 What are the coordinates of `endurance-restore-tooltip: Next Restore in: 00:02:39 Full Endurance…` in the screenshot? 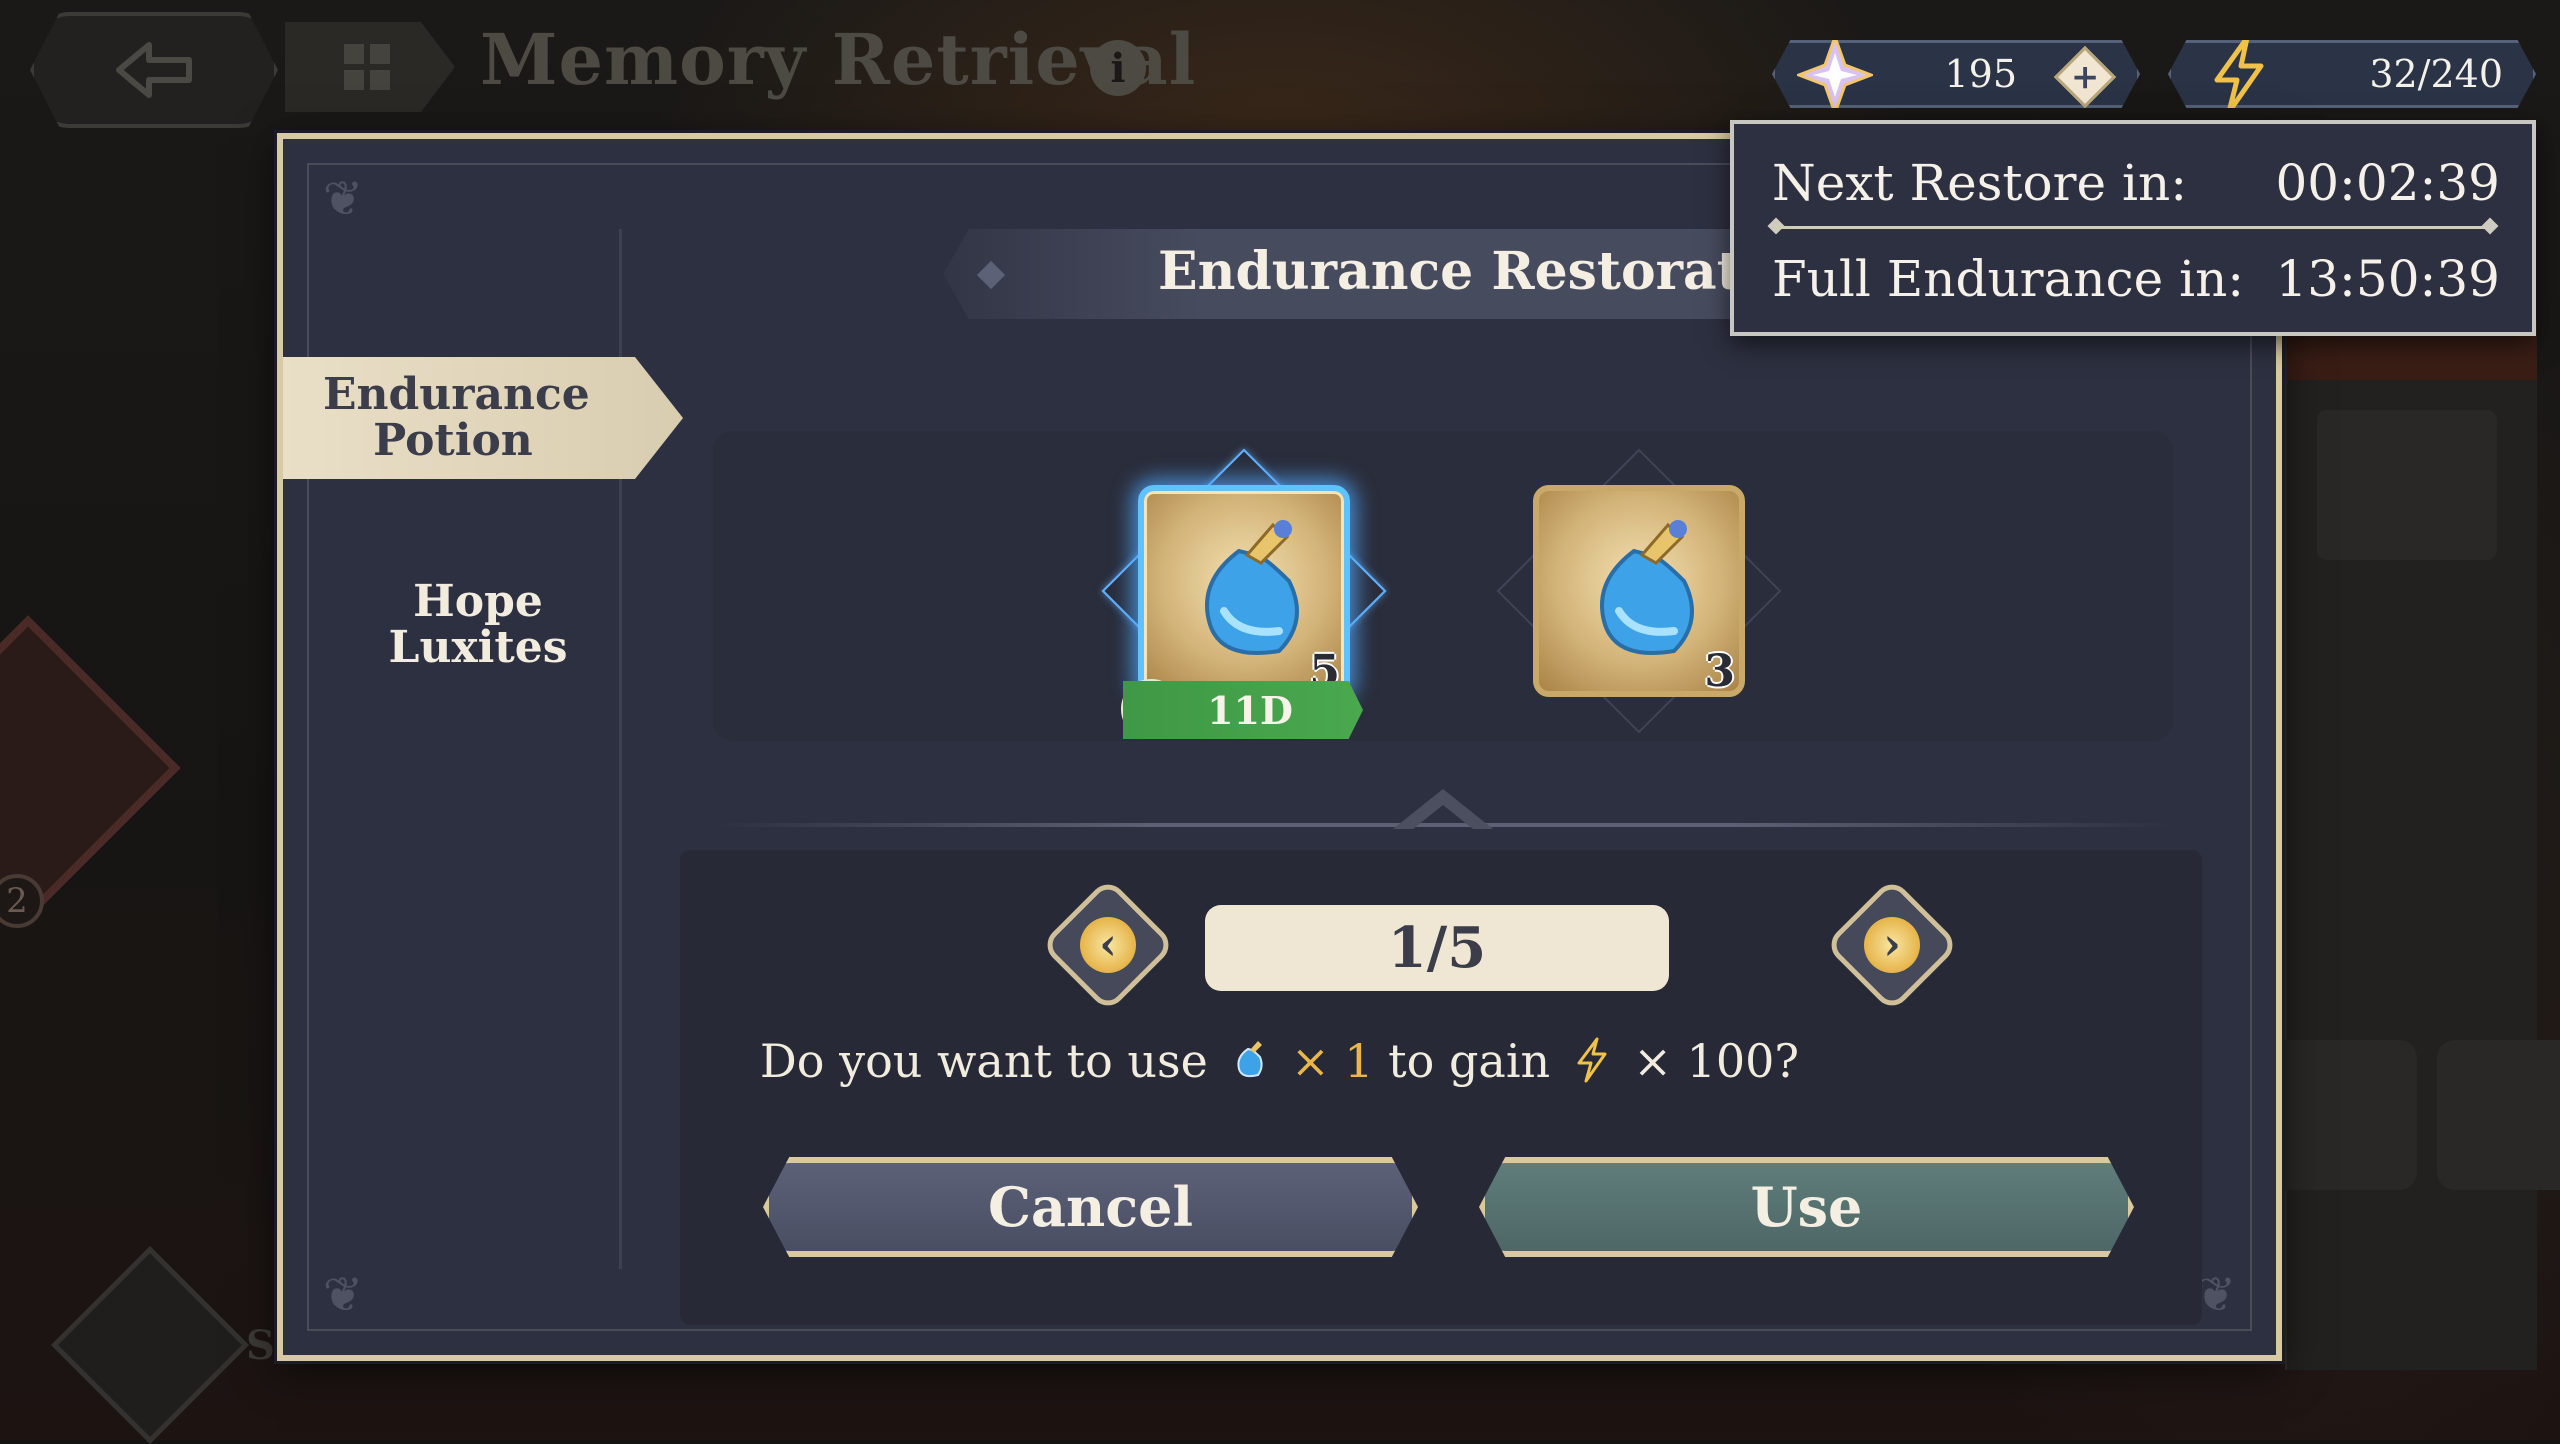 It's located at (2133, 228).